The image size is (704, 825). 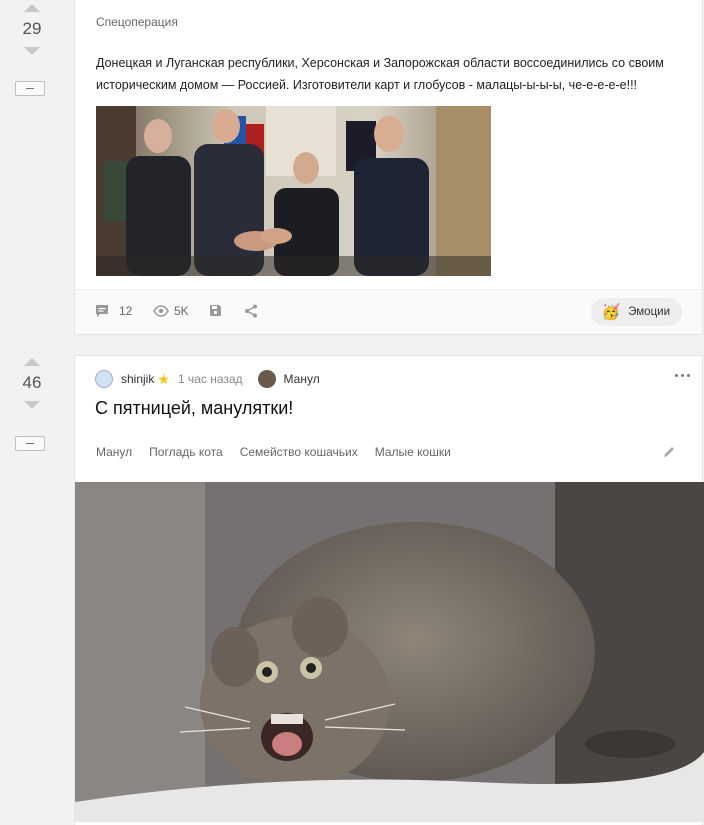 I want to click on vote-column-post2: 46, so click(x=32, y=383).